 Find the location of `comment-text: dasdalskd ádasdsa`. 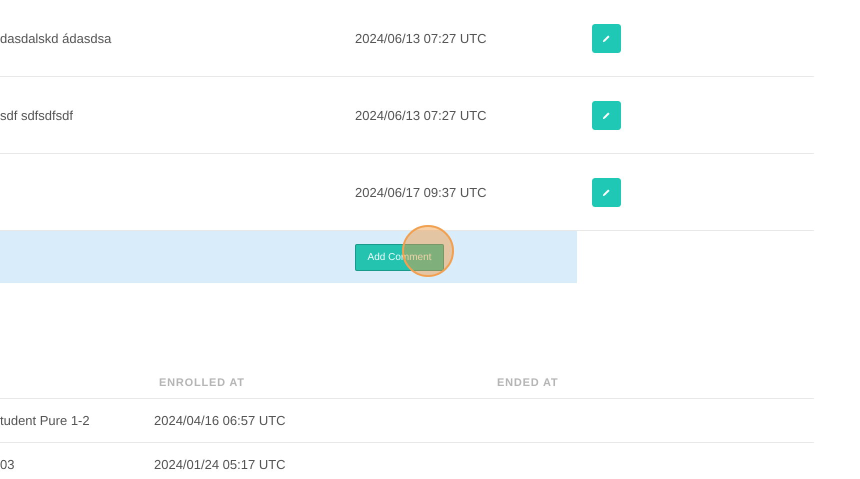

comment-text: dasdalskd ádasdsa is located at coordinates (56, 38).